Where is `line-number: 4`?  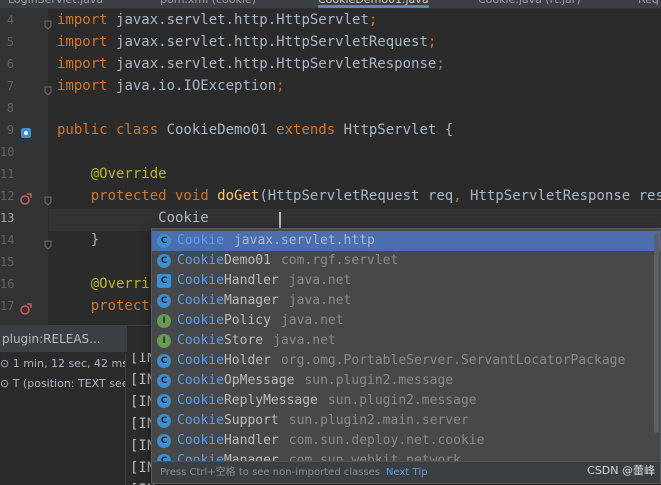
line-number: 4 is located at coordinates (10, 20).